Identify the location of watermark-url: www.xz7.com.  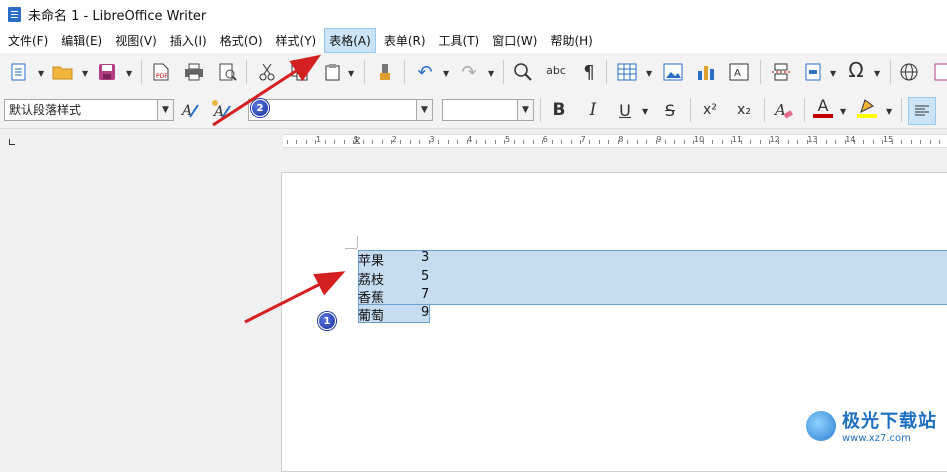
(876, 438).